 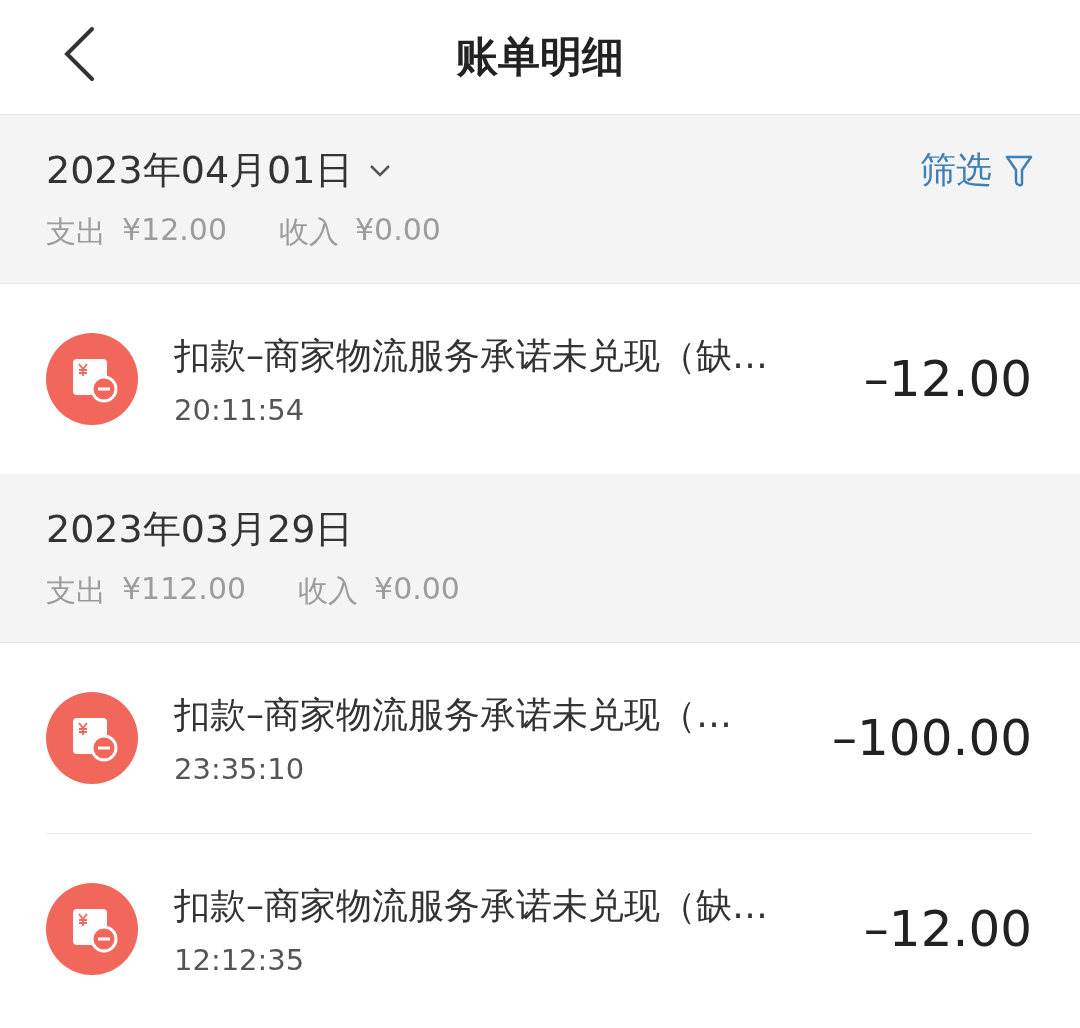 What do you see at coordinates (977, 170) in the screenshot?
I see `filter-button: 筛选` at bounding box center [977, 170].